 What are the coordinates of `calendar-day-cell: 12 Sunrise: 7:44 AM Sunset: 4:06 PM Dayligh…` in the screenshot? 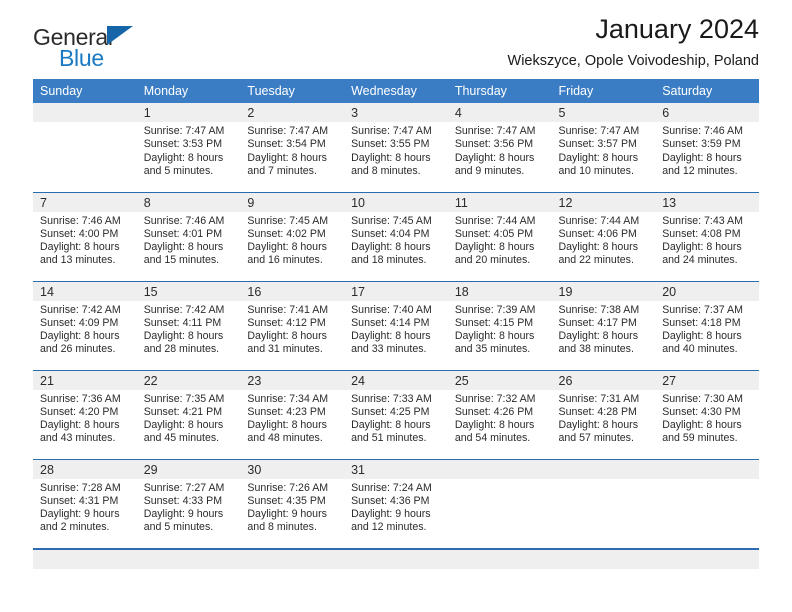 It's located at (603, 236).